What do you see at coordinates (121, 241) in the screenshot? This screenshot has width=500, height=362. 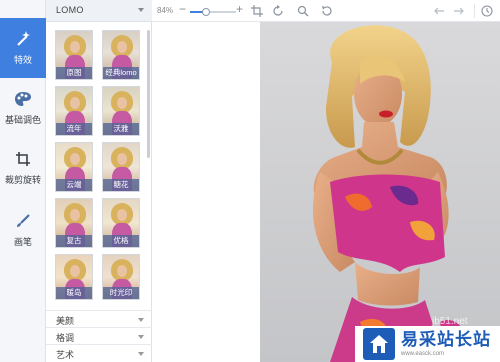 I see `filter-caption: 优格` at bounding box center [121, 241].